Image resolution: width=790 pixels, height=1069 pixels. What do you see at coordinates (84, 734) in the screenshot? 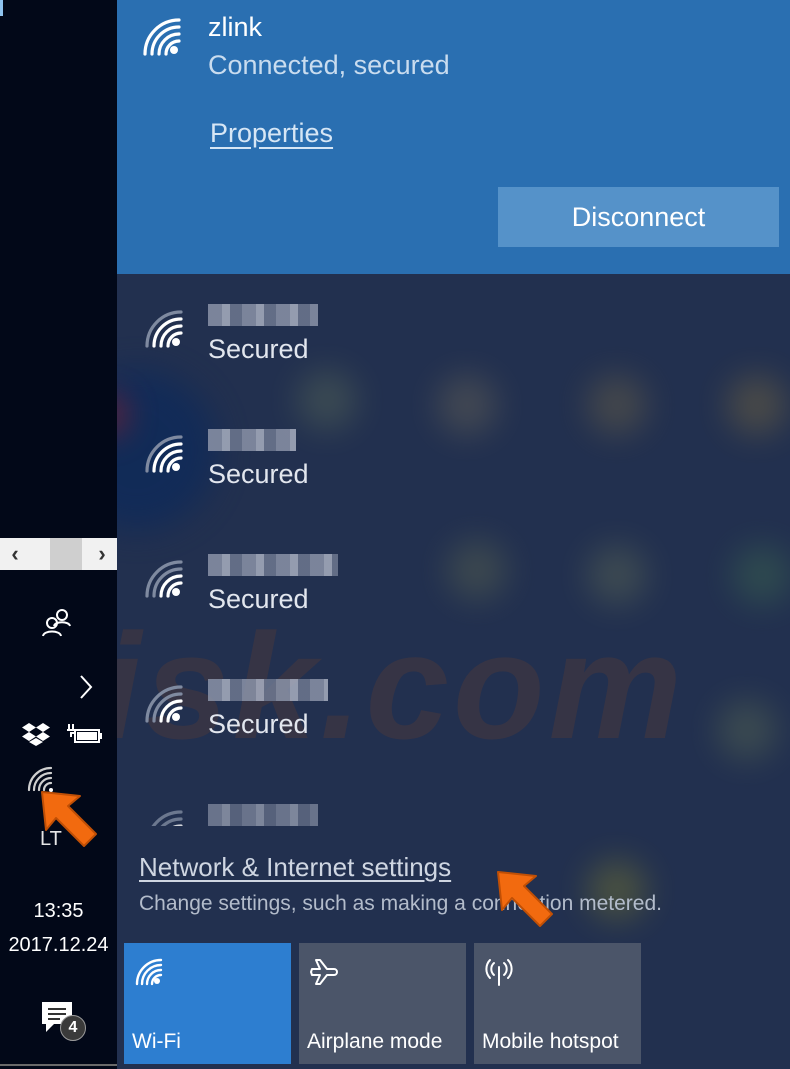
I see `battery-charging-icon` at bounding box center [84, 734].